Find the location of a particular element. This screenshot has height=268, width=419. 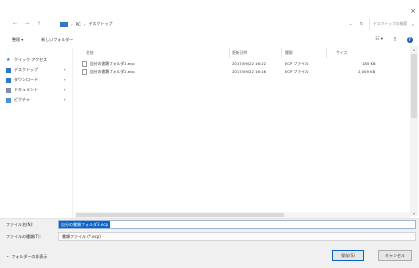

hide-folders-toggle: ⌃ フォルダーの非表示 is located at coordinates (26, 257).